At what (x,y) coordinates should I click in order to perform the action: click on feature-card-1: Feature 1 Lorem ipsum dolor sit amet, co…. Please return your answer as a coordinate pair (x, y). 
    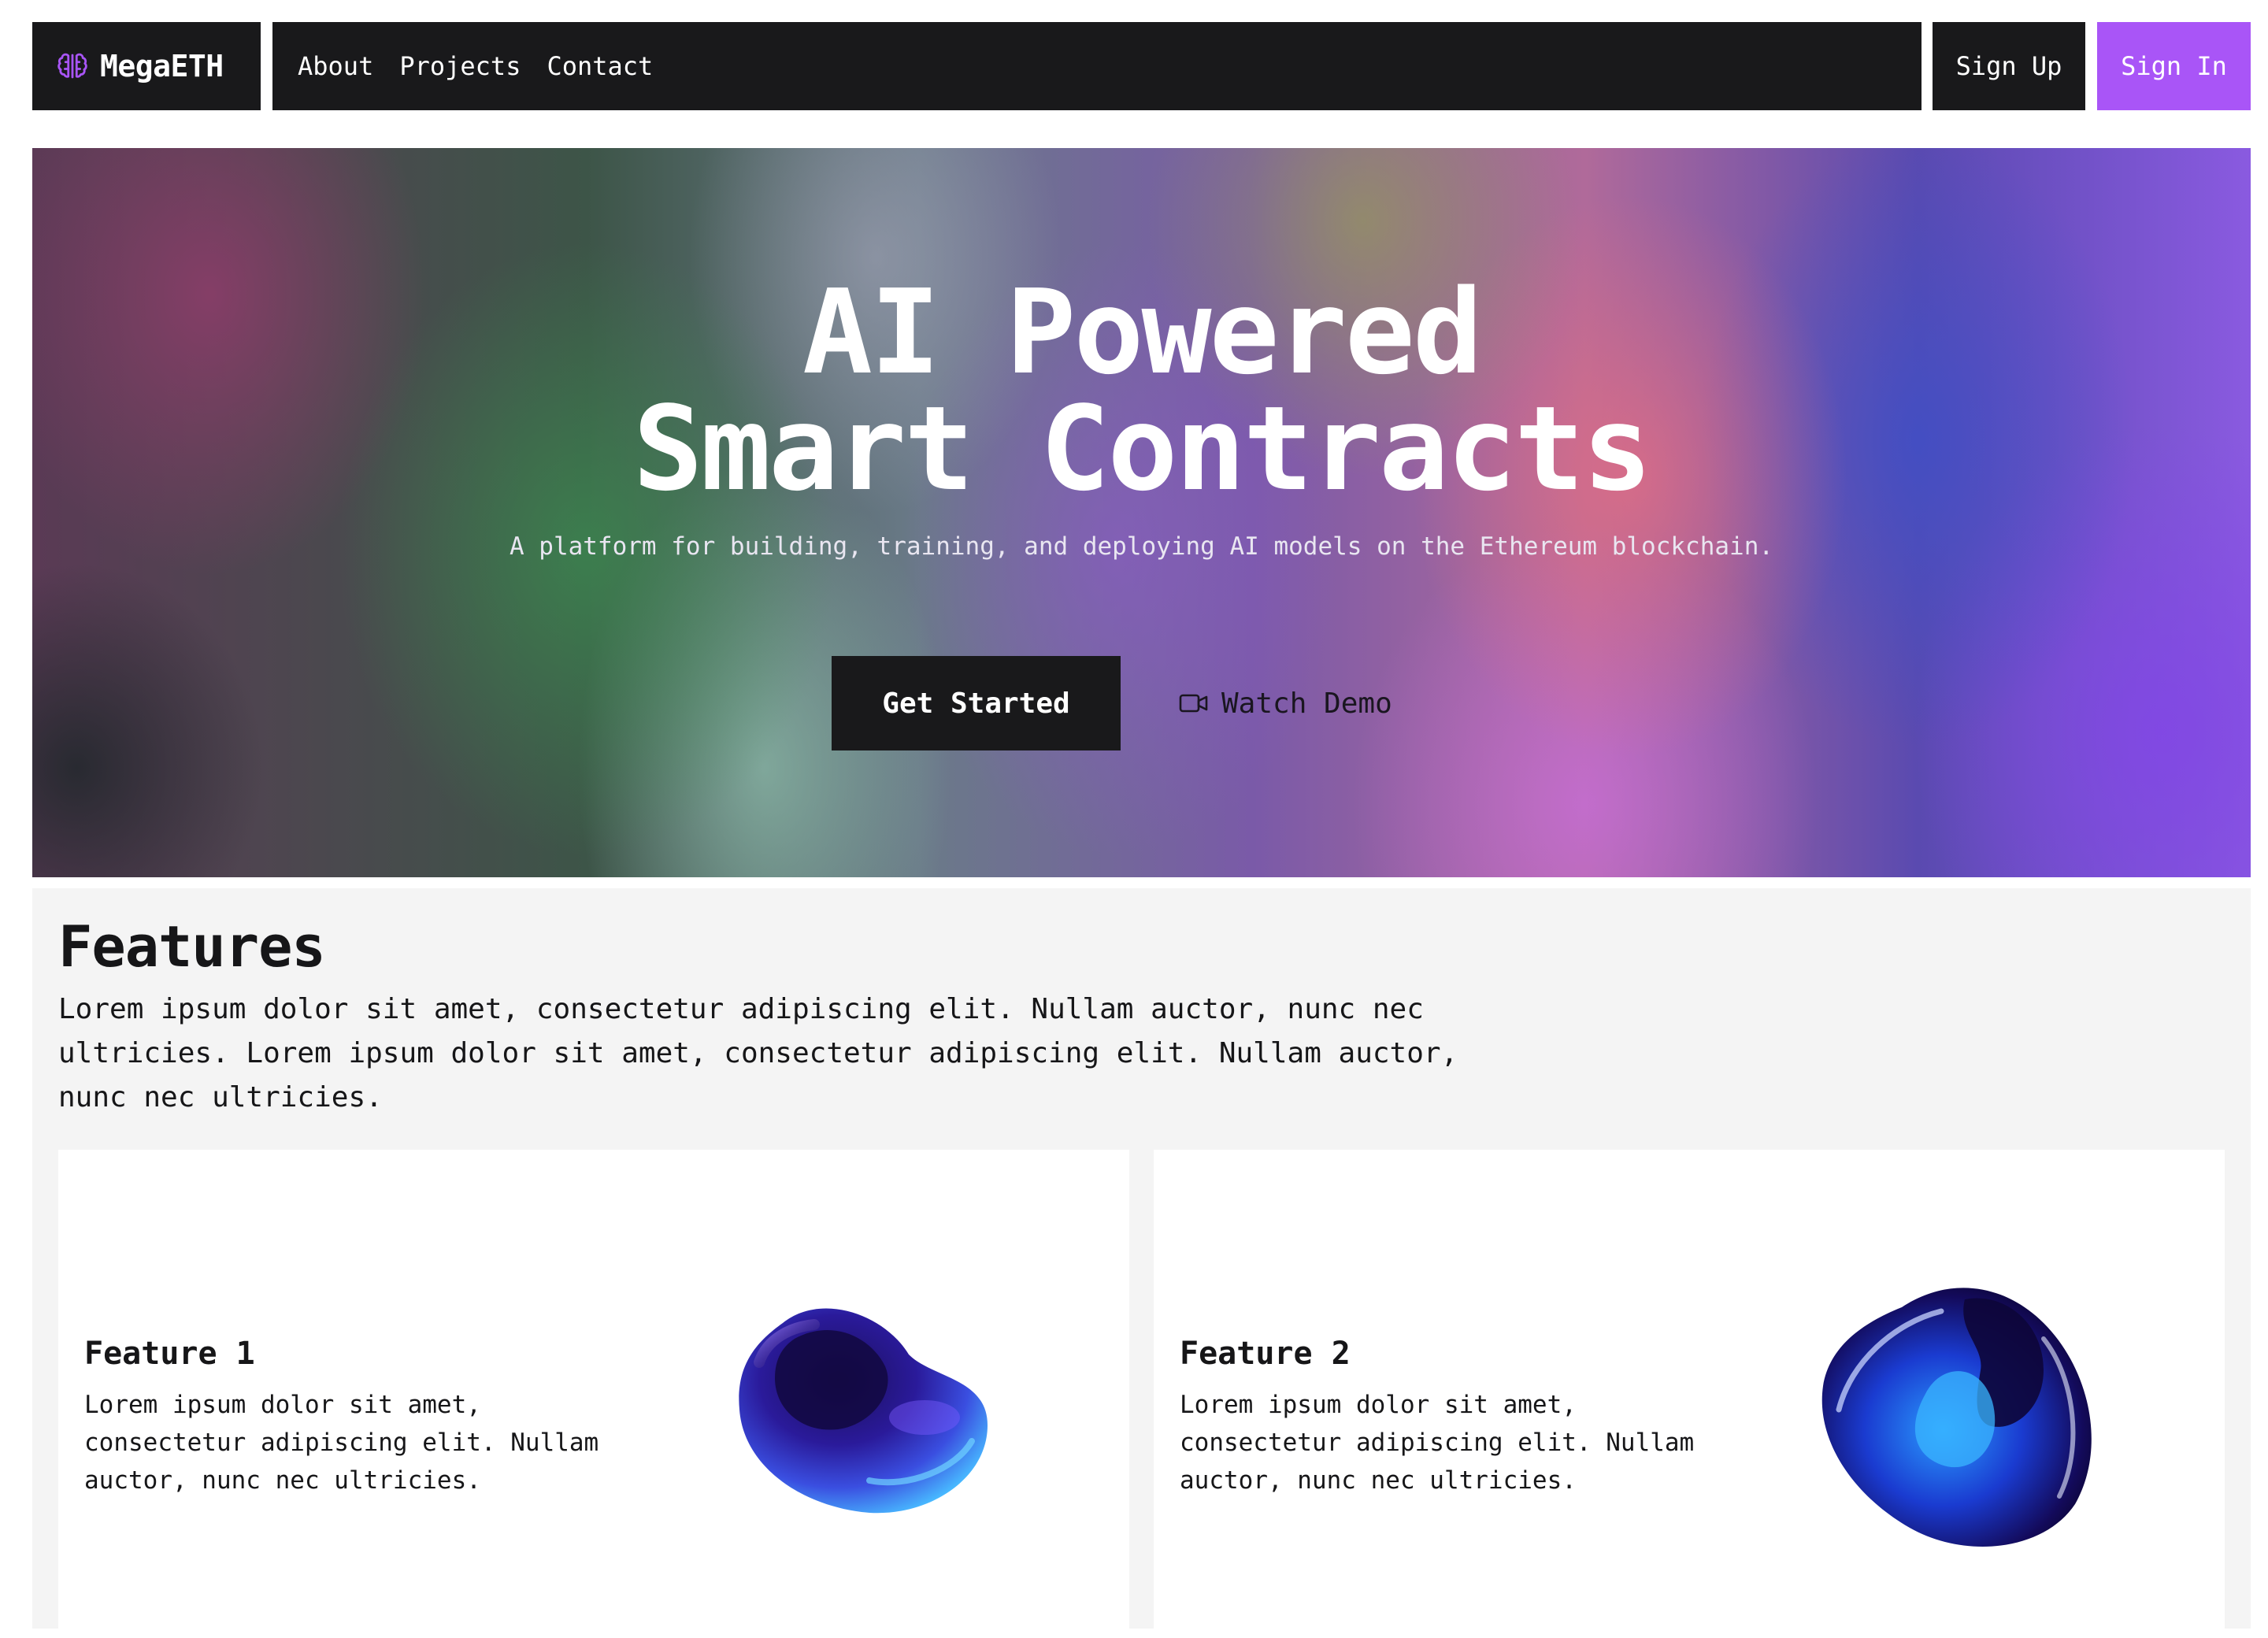
    Looking at the image, I should click on (593, 1394).